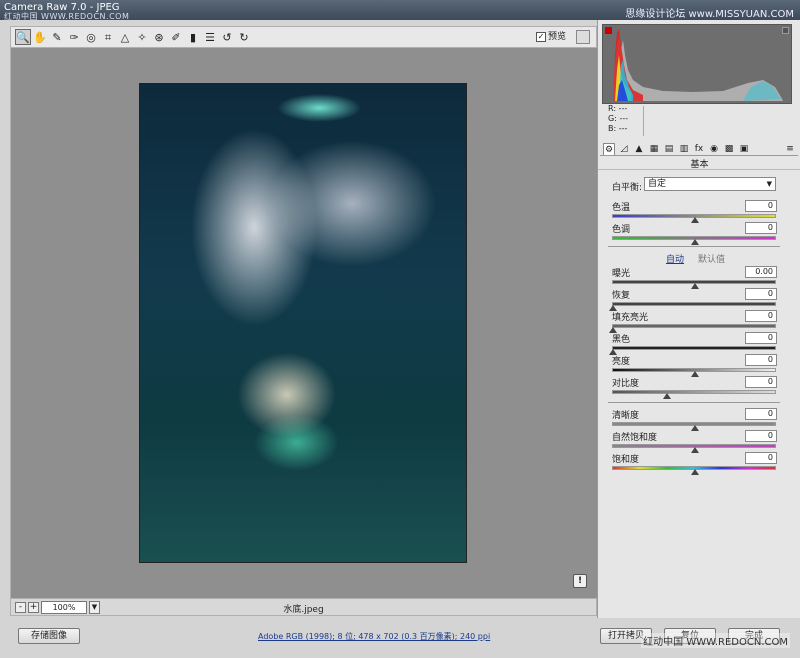 The width and height of the screenshot is (800, 658). Describe the element at coordinates (643, 121) in the screenshot. I see `rgb-separator` at that location.